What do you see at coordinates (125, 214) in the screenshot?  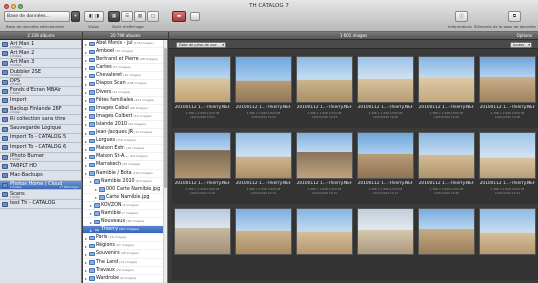 I see `folder-item: ▸ Namibie(7 images)` at bounding box center [125, 214].